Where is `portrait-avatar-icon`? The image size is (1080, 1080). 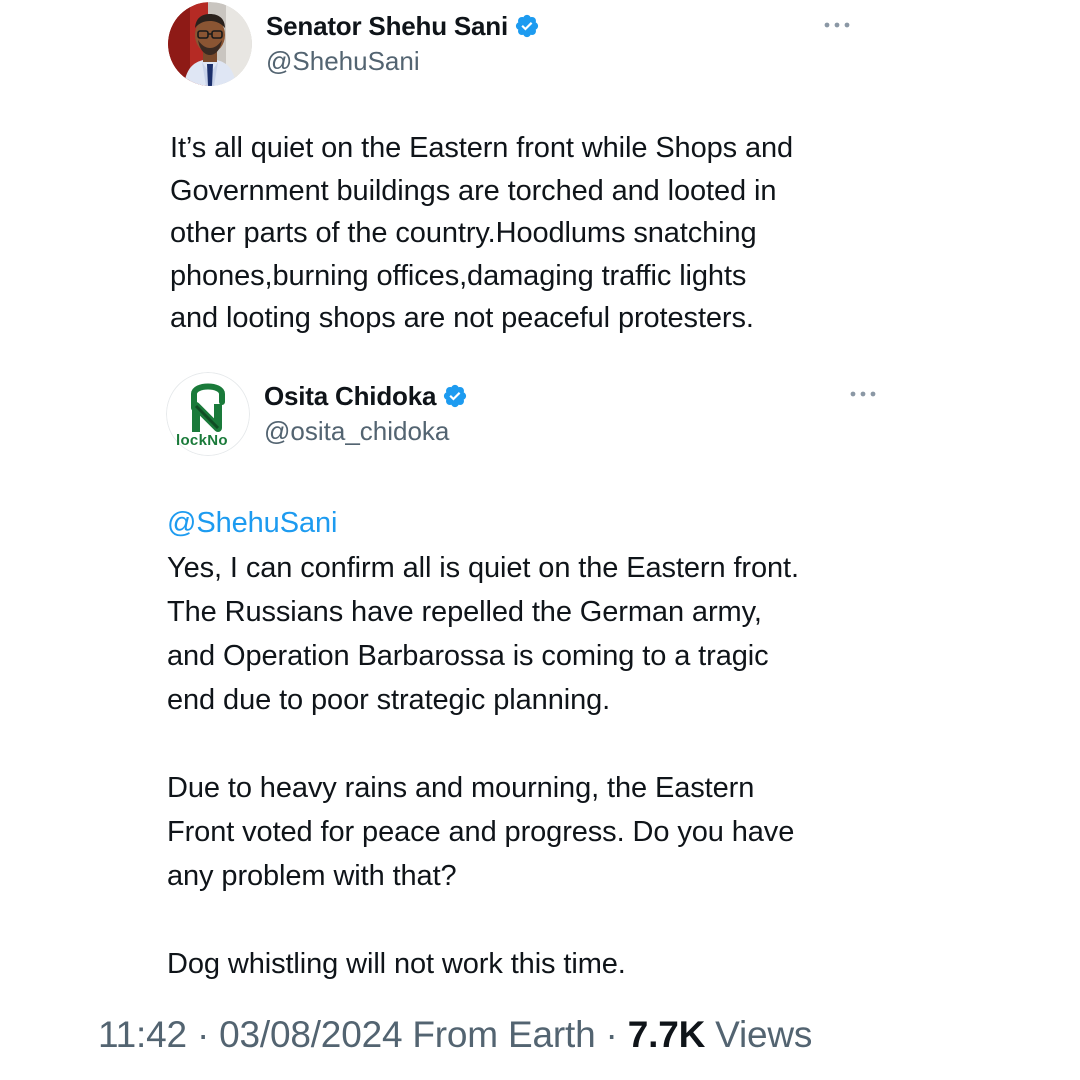 portrait-avatar-icon is located at coordinates (210, 44).